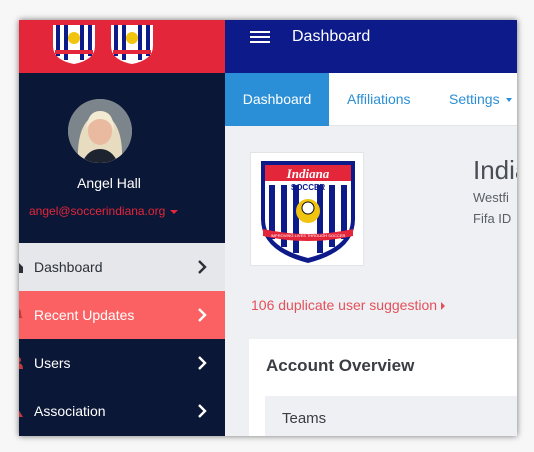 The height and width of the screenshot is (452, 534). I want to click on org-location: Westfi, so click(491, 197).